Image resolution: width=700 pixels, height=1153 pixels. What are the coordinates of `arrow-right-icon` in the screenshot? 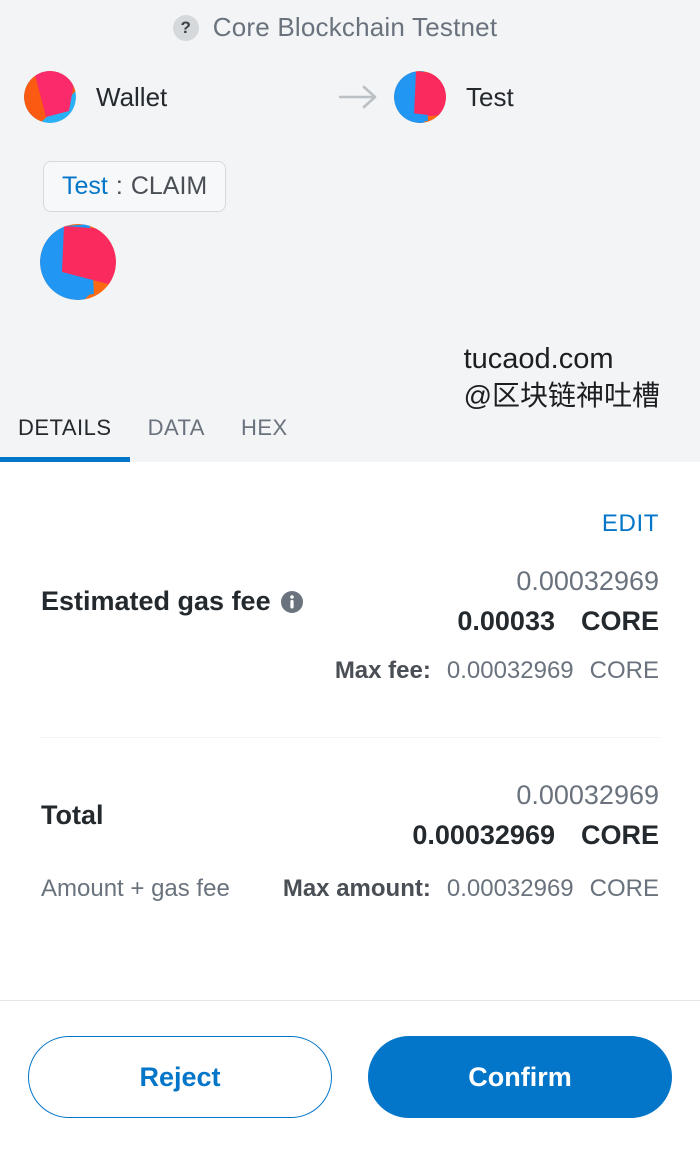 It's located at (359, 97).